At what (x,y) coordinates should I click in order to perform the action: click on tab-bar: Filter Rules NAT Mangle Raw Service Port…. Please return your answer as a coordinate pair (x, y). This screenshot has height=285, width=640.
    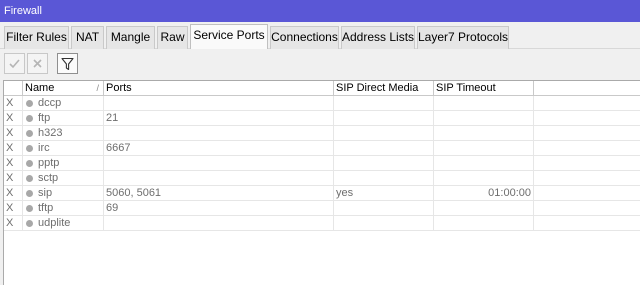
    Looking at the image, I should click on (320, 36).